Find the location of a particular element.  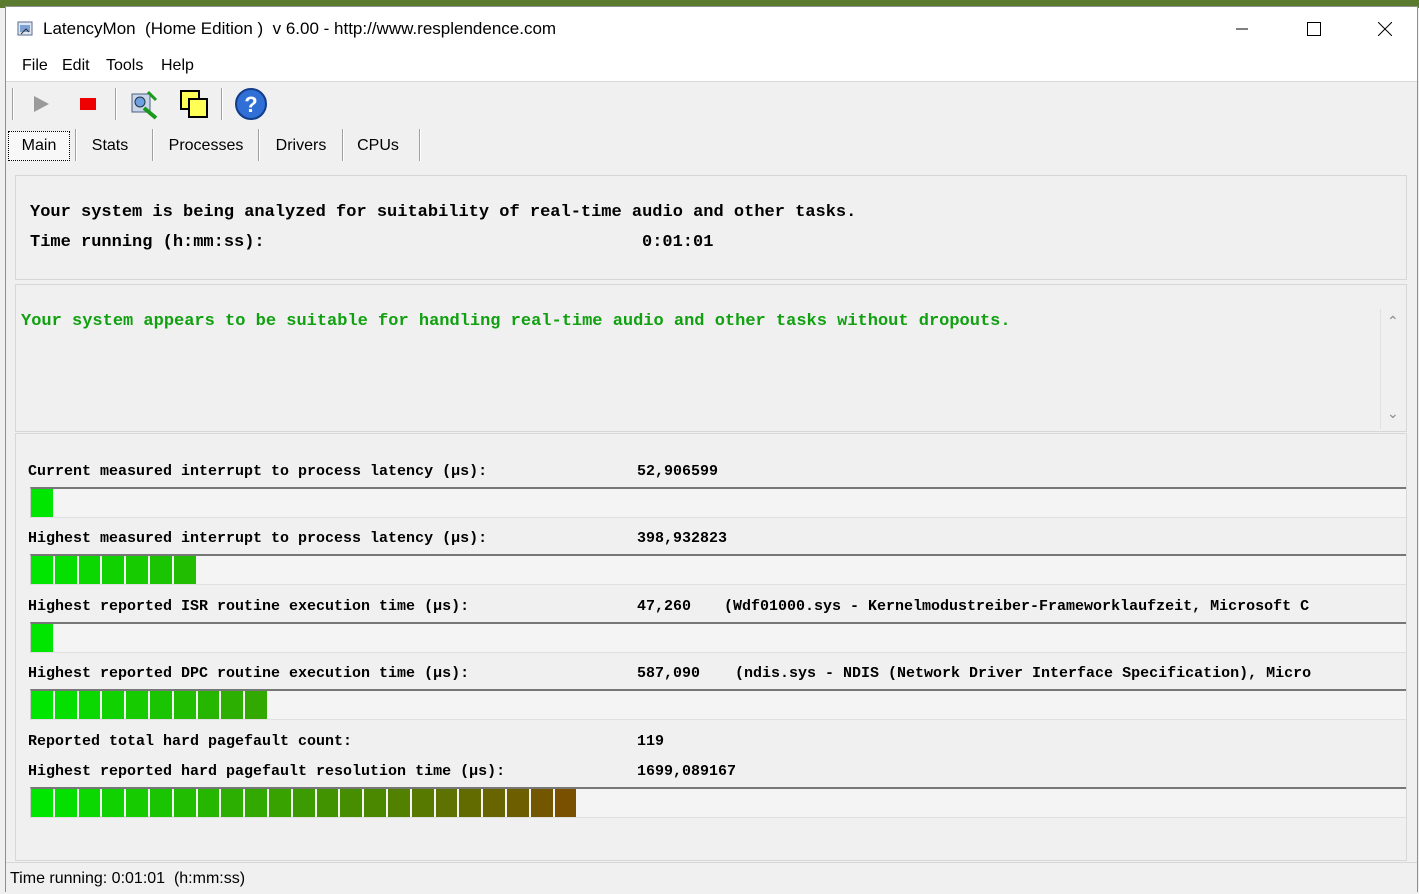

start-button is located at coordinates (41, 104).